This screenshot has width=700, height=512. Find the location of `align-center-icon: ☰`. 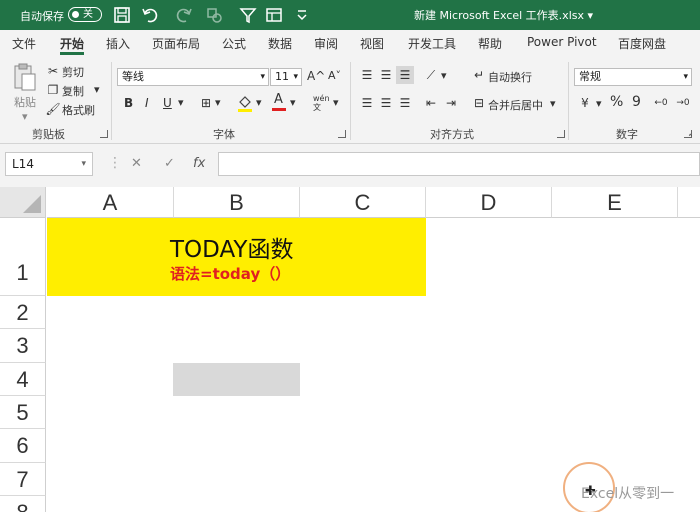

align-center-icon: ☰ is located at coordinates (386, 103).